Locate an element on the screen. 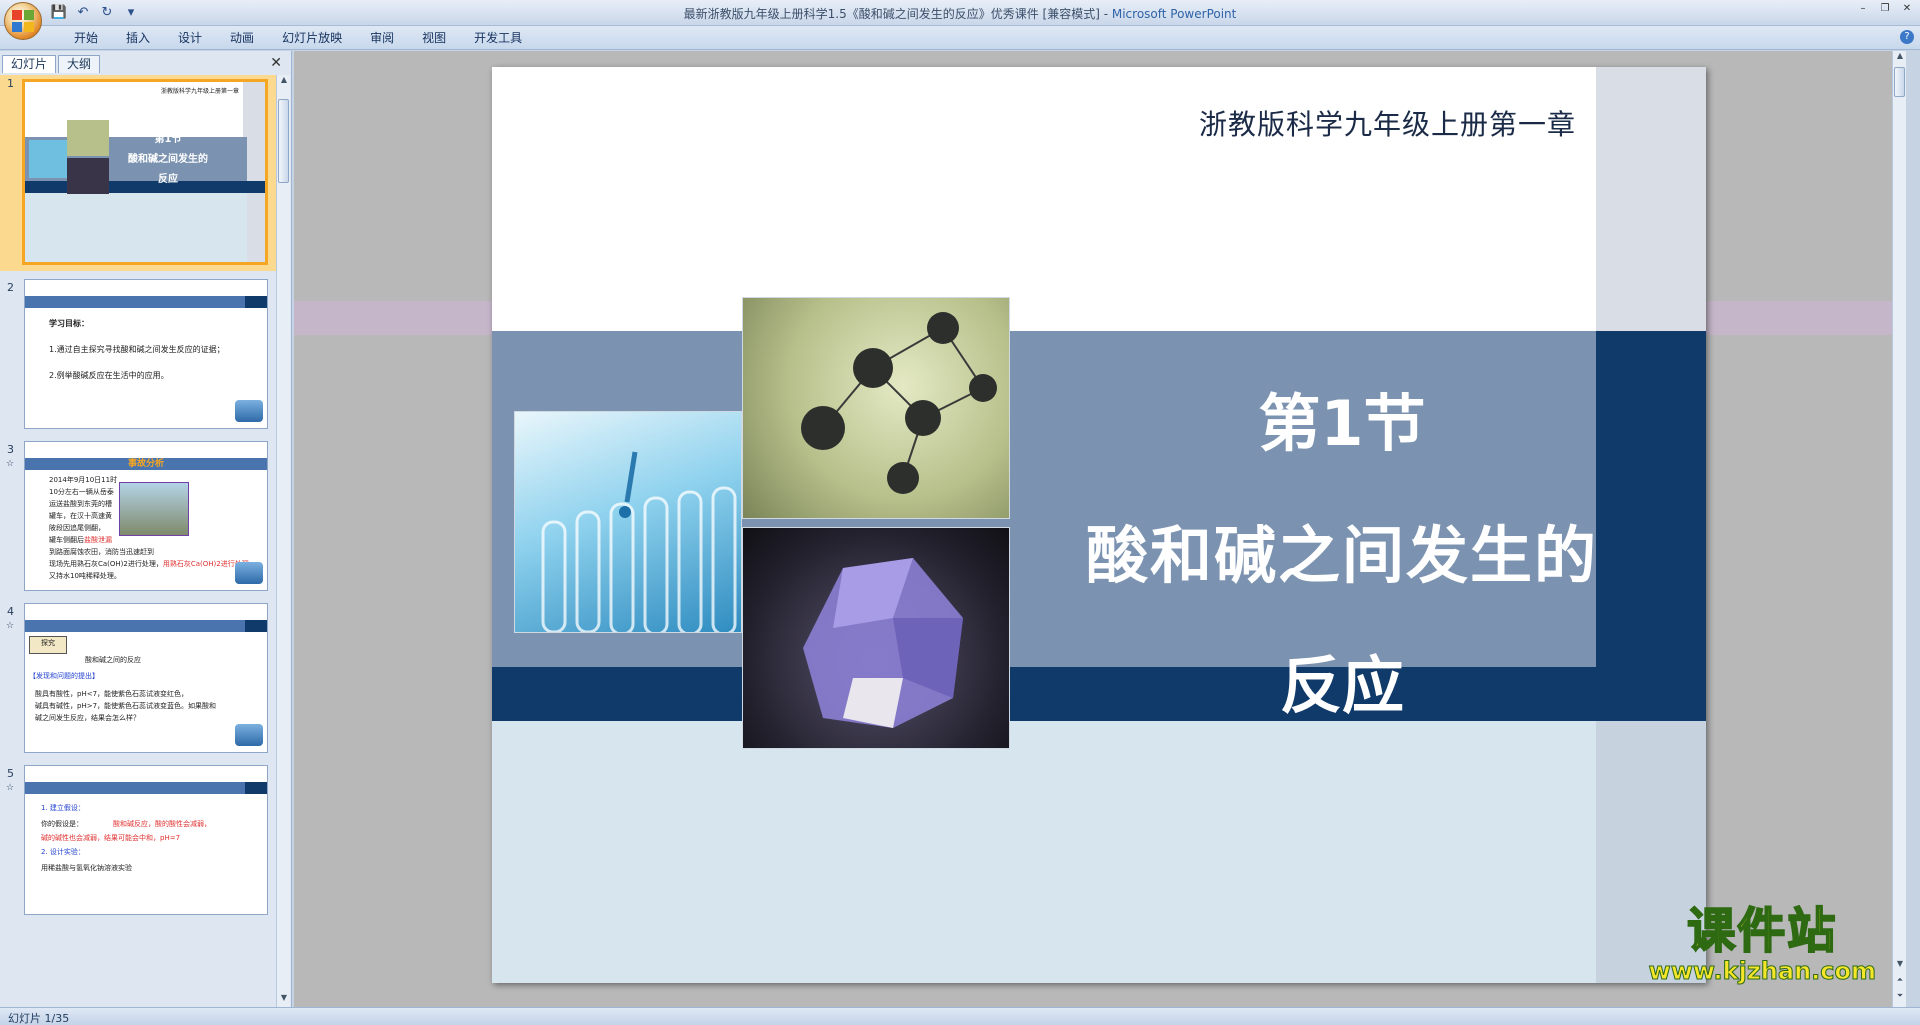  thumbnail-preview: 浙教版科学九年级上册第一章 第1节 酸和碱之间发生的 反应 is located at coordinates (145, 172).